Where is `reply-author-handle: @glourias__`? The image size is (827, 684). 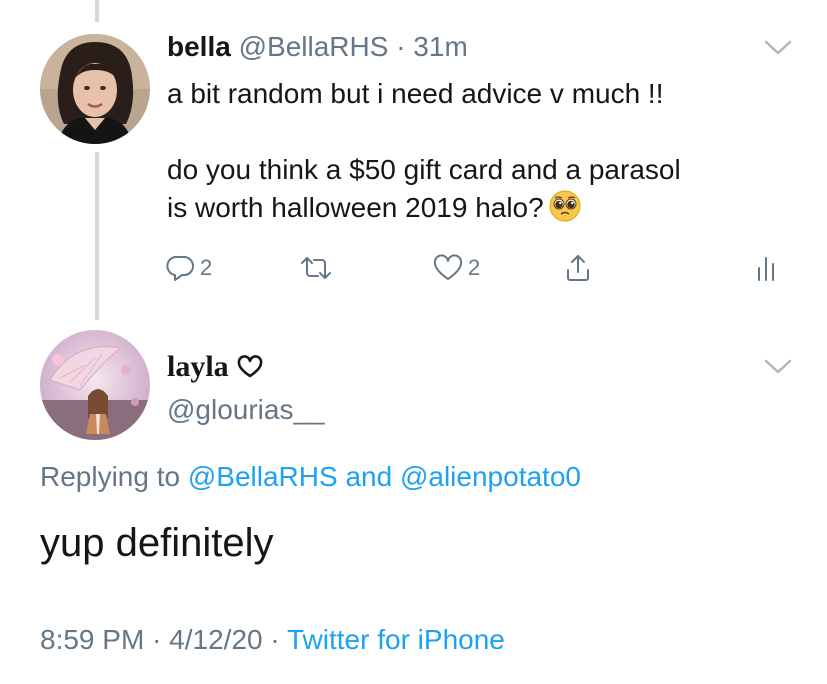
reply-author-handle: @glourias__ is located at coordinates (246, 410).